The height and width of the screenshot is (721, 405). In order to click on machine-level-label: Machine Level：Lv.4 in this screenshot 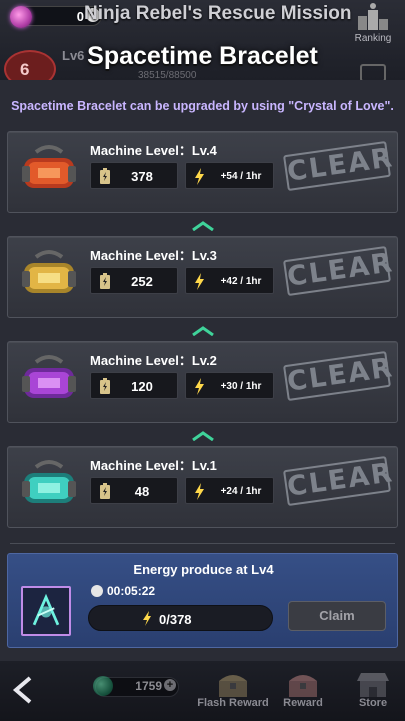, I will do `click(153, 150)`.